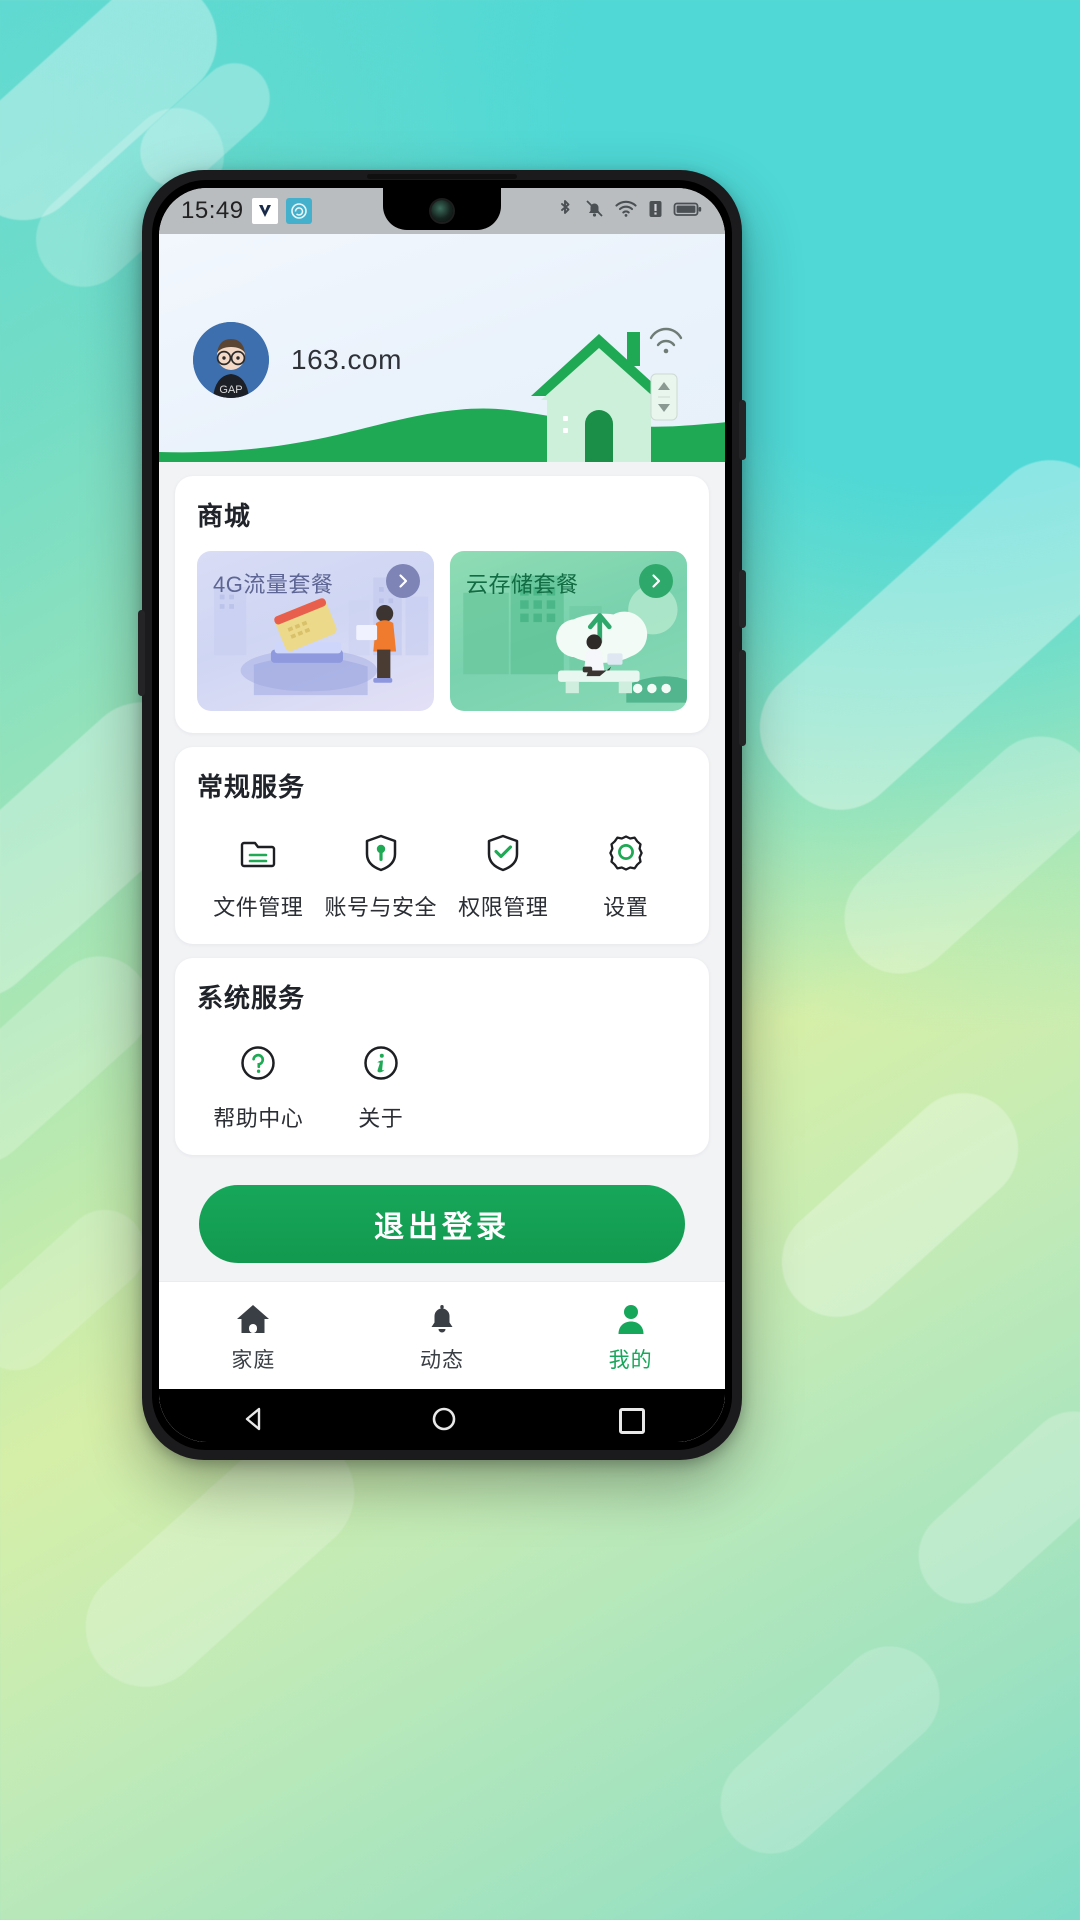  What do you see at coordinates (141, 653) in the screenshot?
I see `volume-button` at bounding box center [141, 653].